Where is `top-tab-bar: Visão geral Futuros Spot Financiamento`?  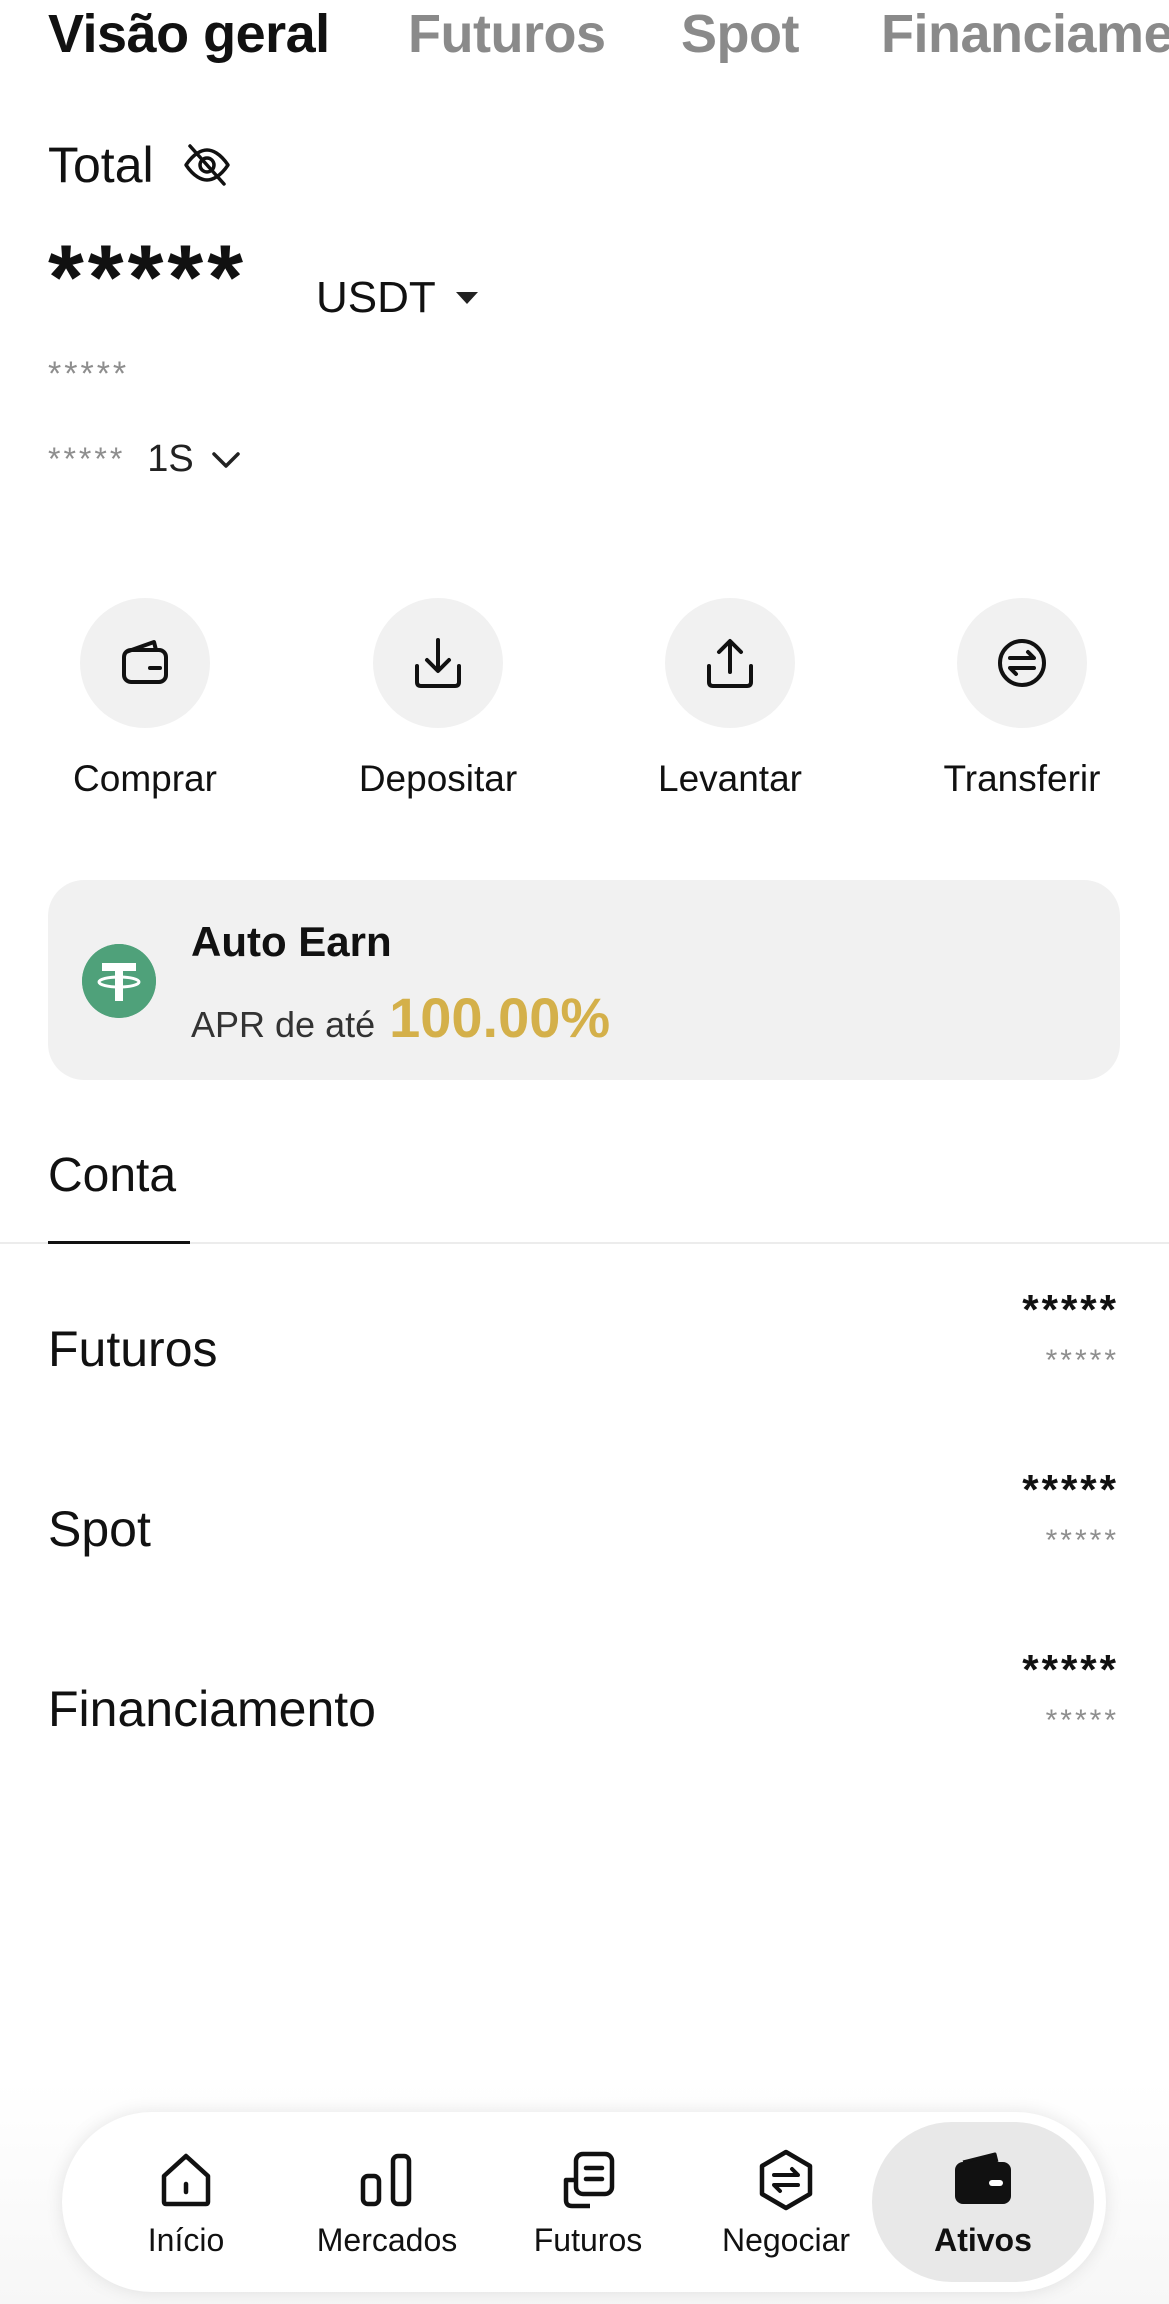
top-tab-bar: Visão geral Futuros Spot Financiamento is located at coordinates (584, 36).